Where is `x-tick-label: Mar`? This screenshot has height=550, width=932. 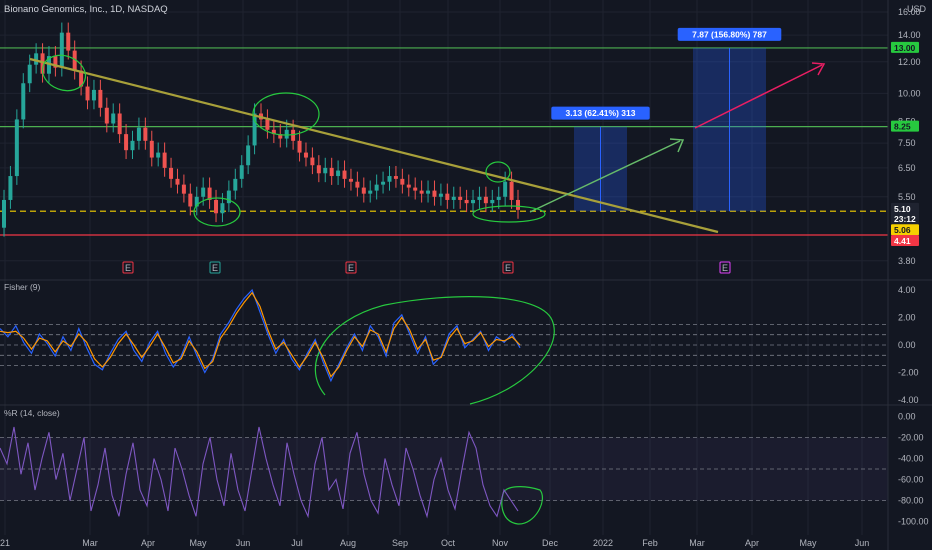 x-tick-label: Mar is located at coordinates (697, 543).